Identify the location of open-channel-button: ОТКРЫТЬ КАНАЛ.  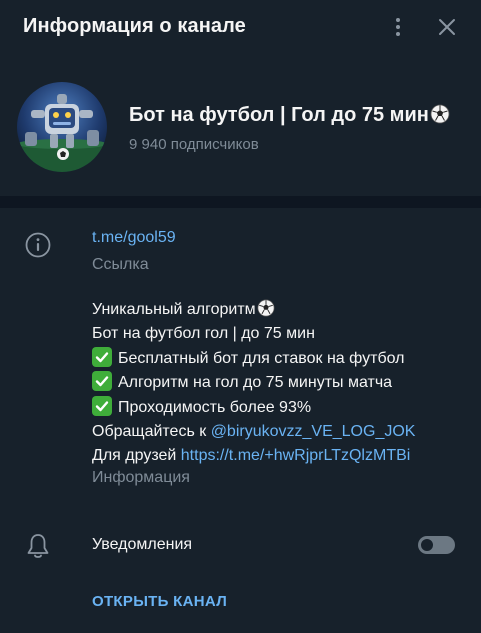
(159, 601).